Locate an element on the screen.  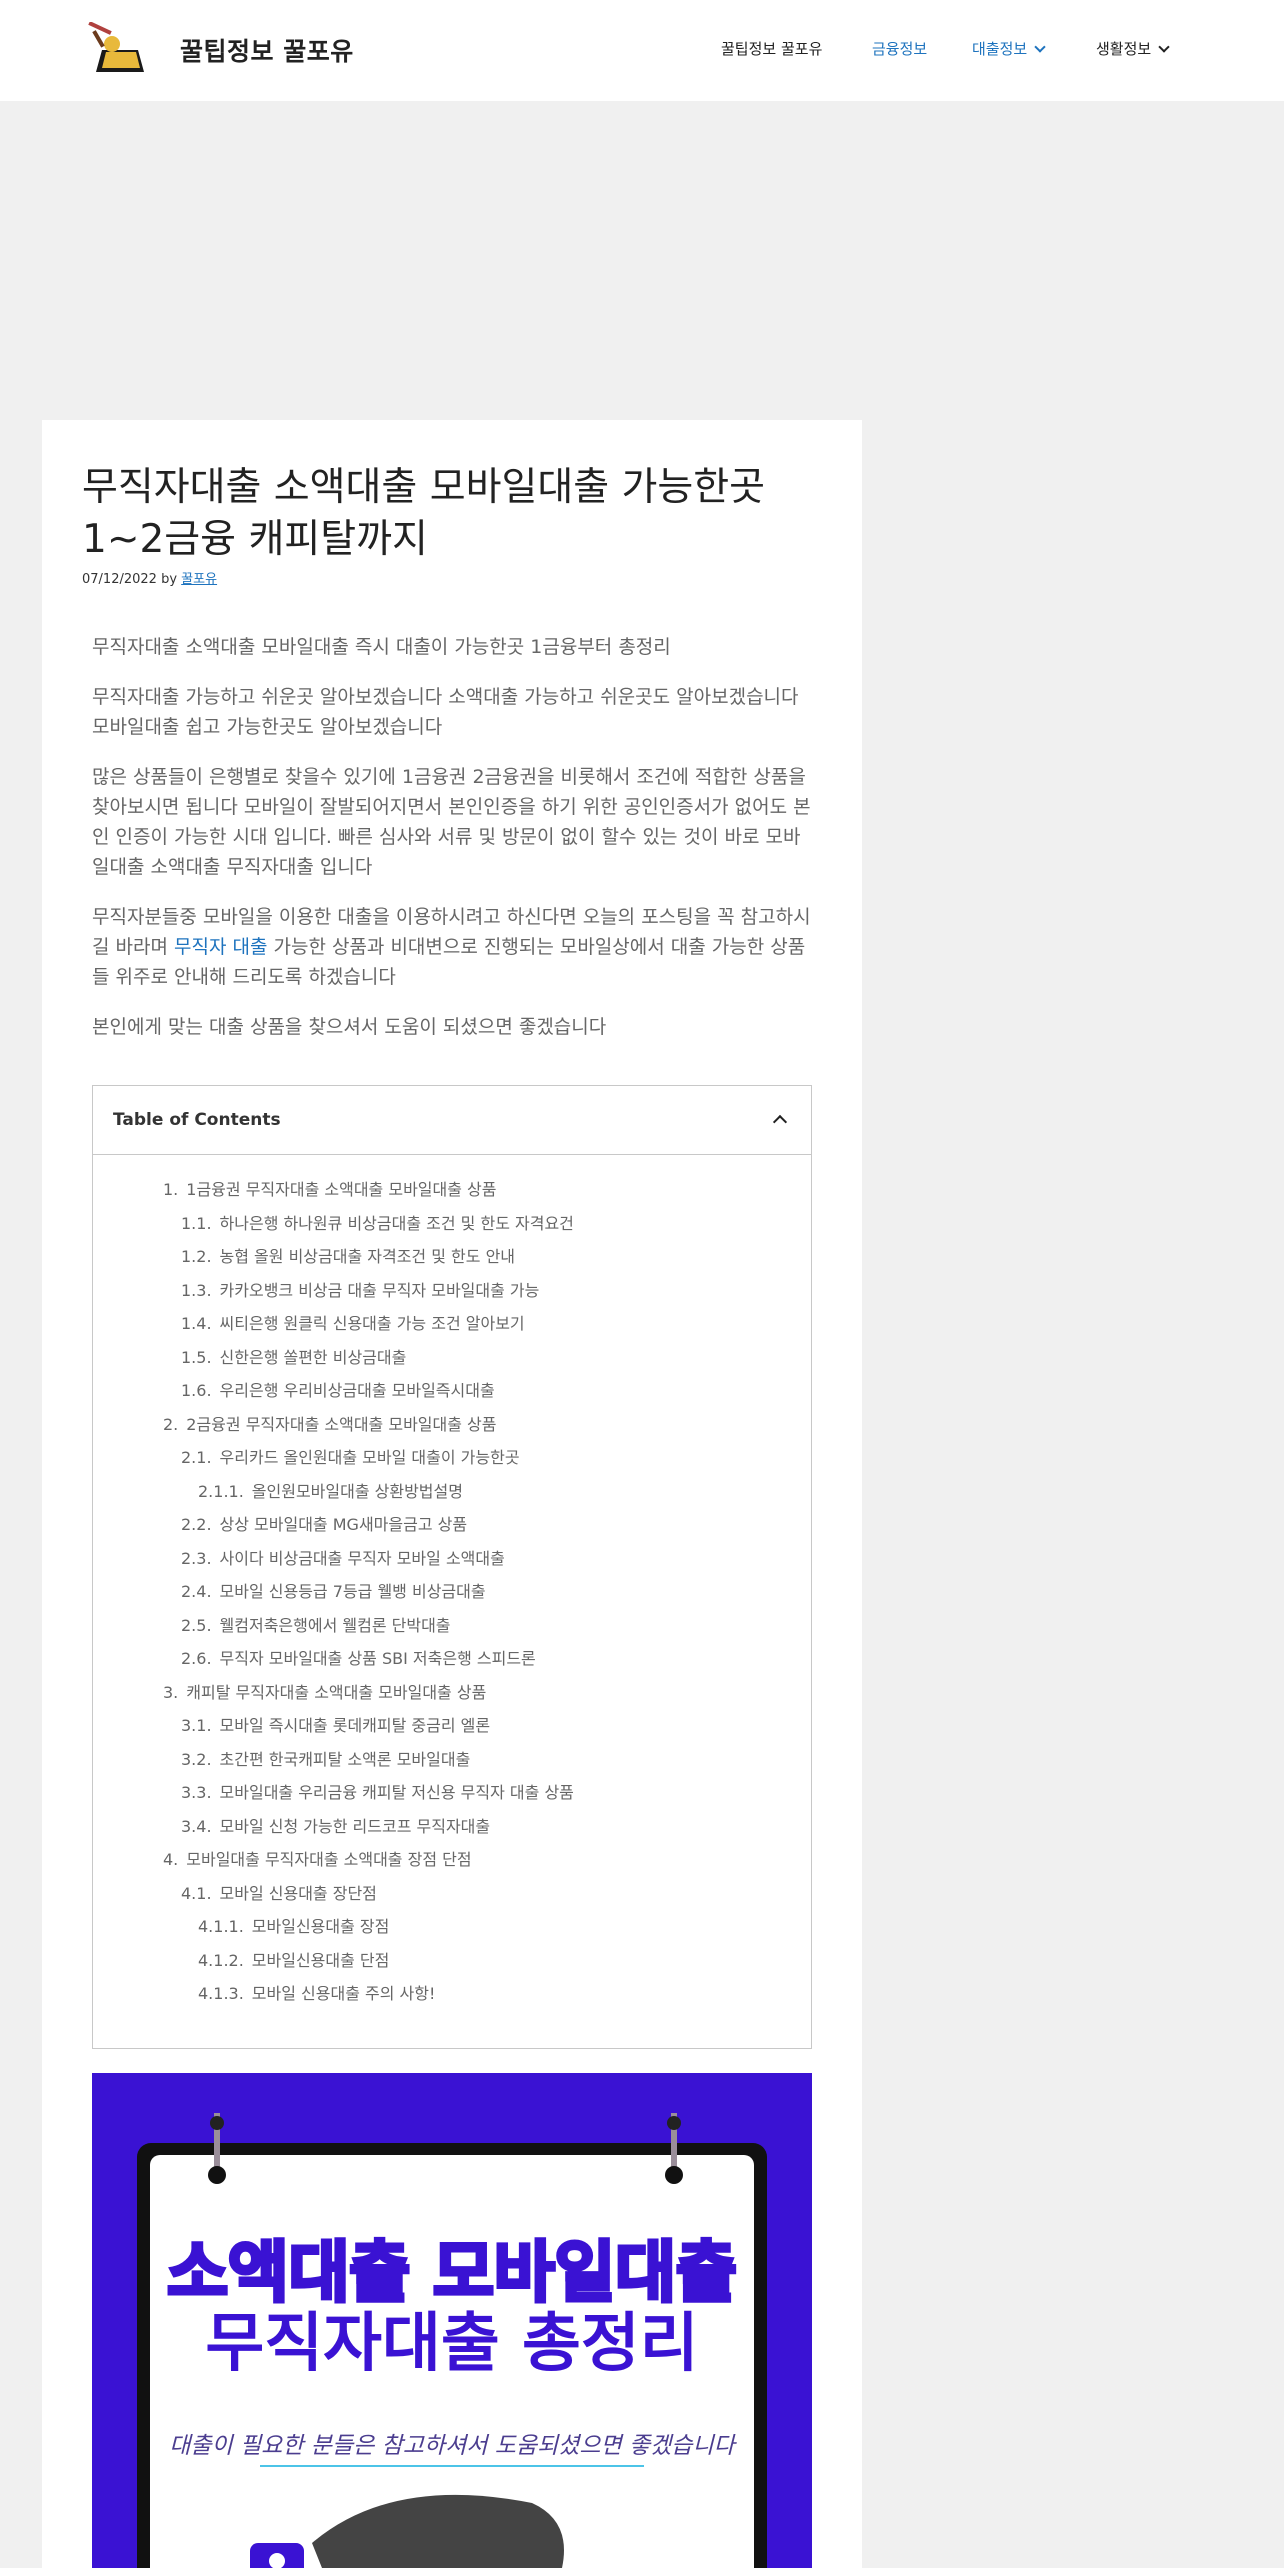
toc-item: 4.1.3. 모바일 신용대출 주의 사항! is located at coordinates (316, 1992).